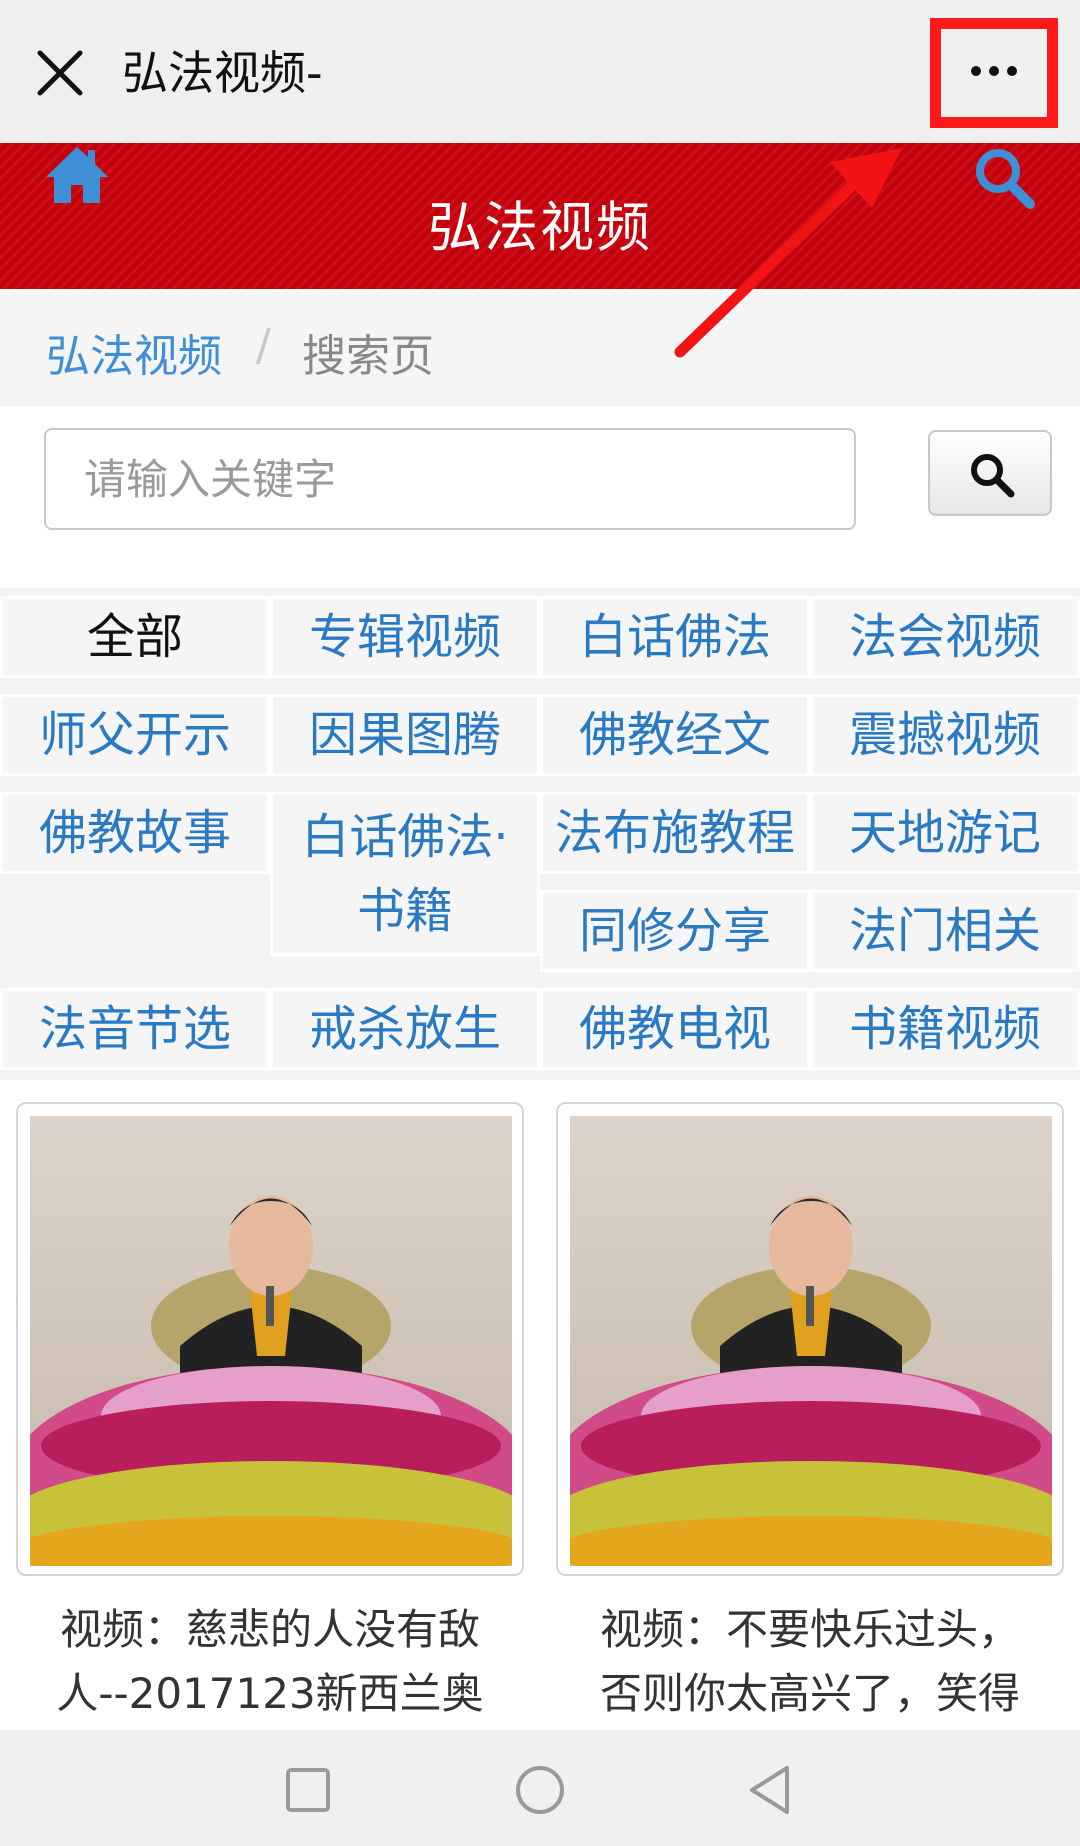  What do you see at coordinates (134, 352) in the screenshot?
I see `breadcrumb-home-link: 弘法视频` at bounding box center [134, 352].